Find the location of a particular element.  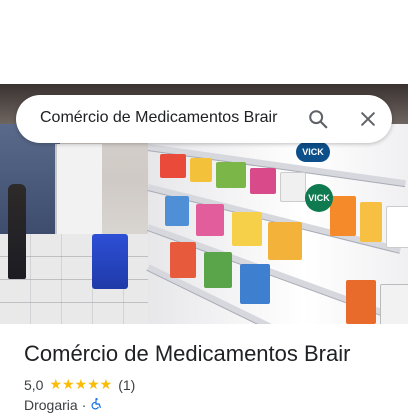

star-rating: ★★★★★ is located at coordinates (81, 384).